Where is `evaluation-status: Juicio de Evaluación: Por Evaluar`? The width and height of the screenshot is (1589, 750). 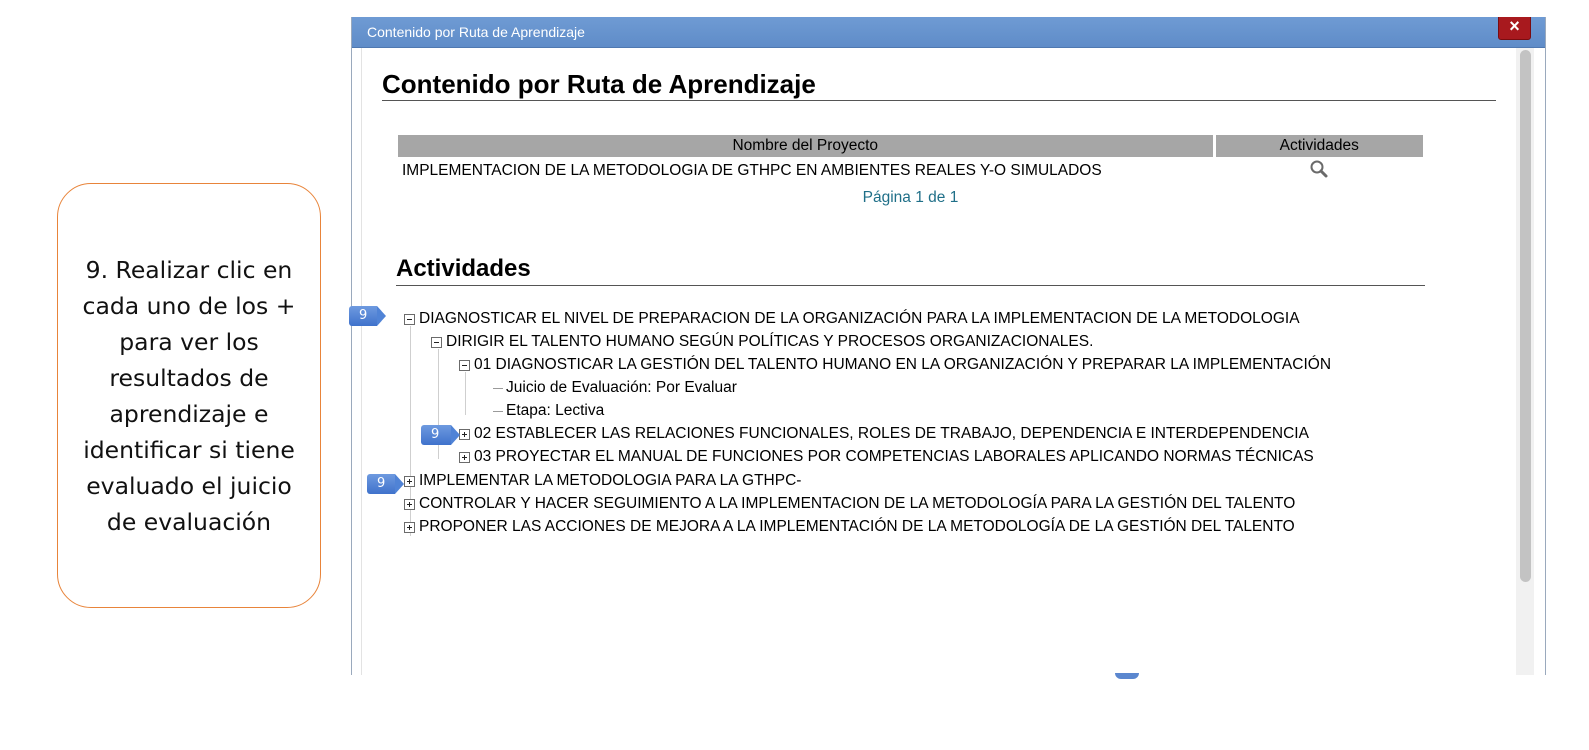 evaluation-status: Juicio de Evaluación: Por Evaluar is located at coordinates (621, 387).